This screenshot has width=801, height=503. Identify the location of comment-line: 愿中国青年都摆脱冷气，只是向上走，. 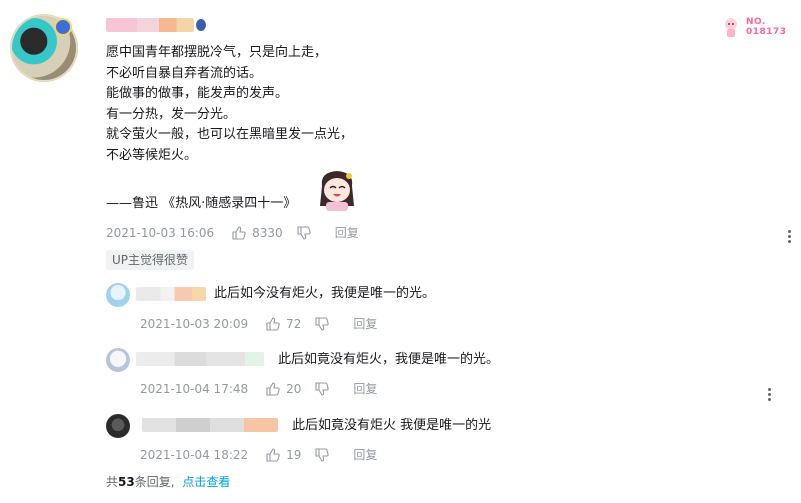
(217, 52).